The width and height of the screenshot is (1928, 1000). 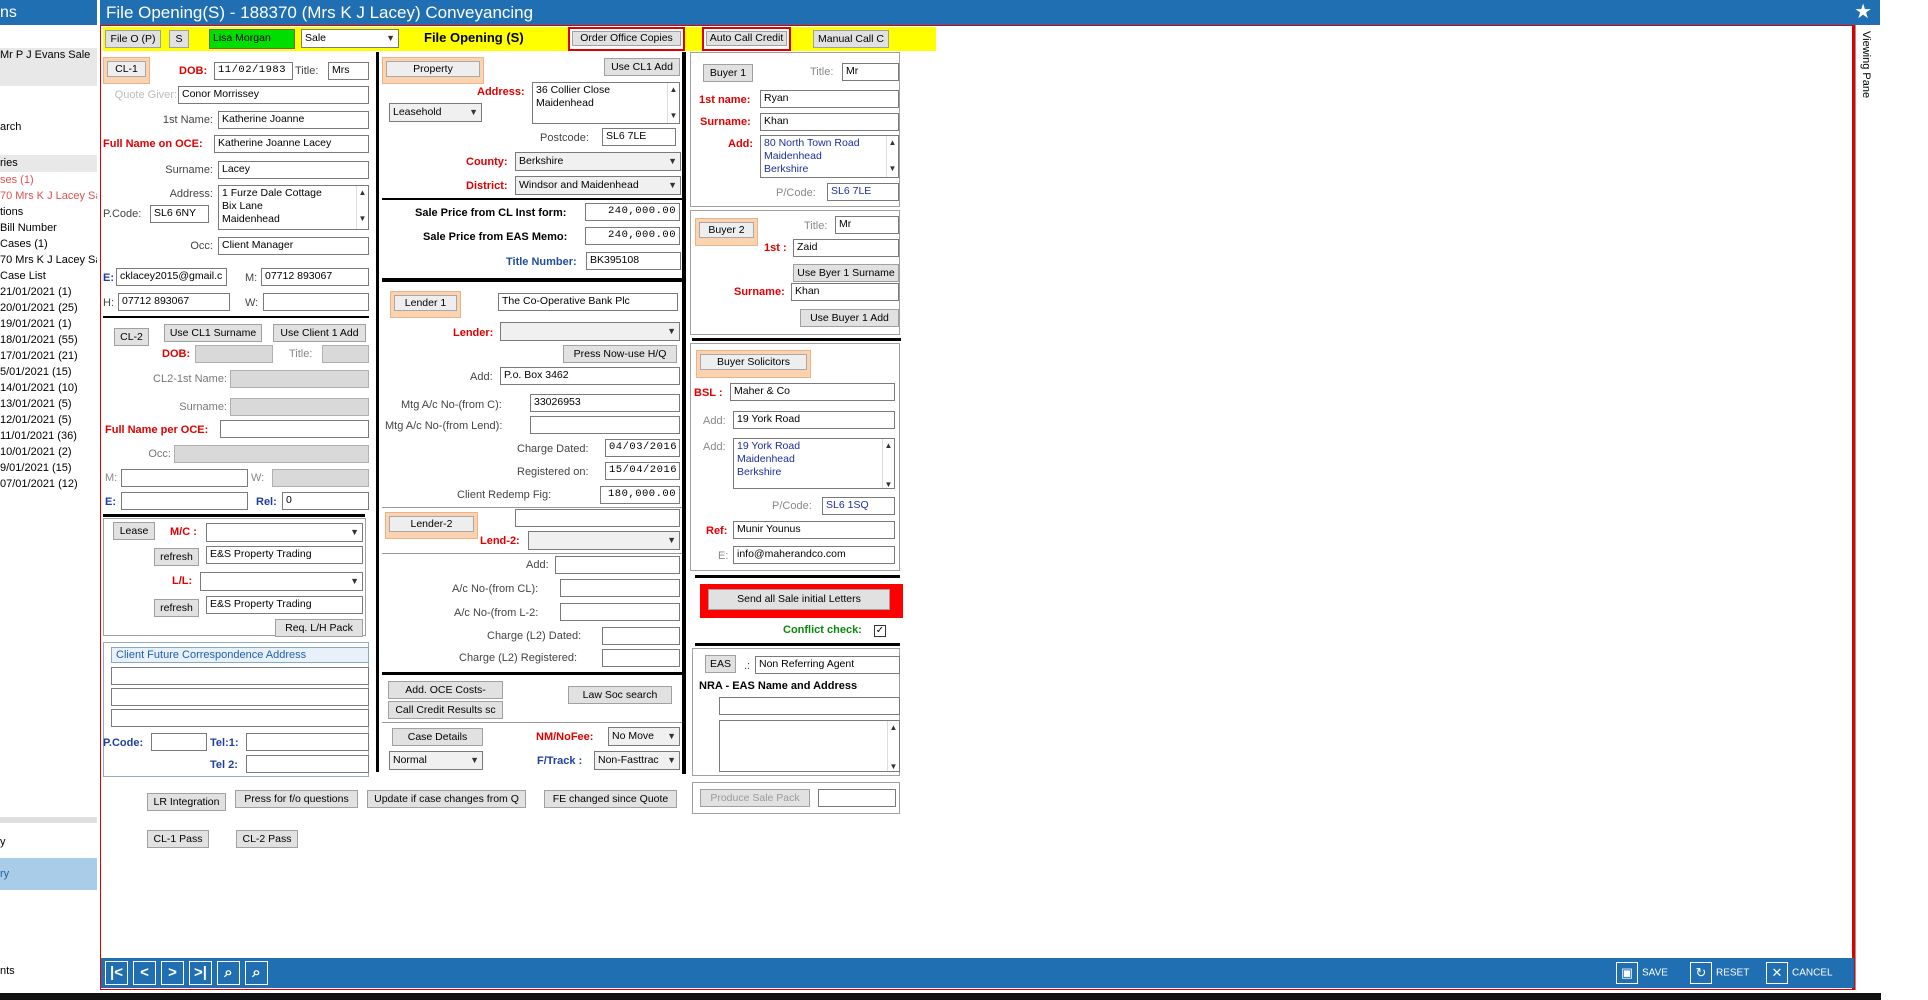 I want to click on manual-call-button: Manual Call C, so click(x=851, y=39).